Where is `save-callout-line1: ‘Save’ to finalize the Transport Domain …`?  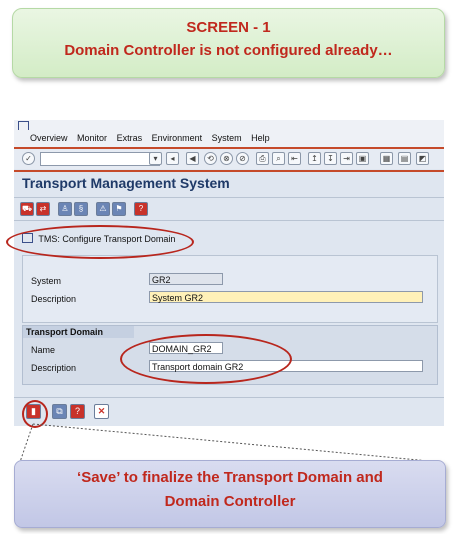 save-callout-line1: ‘Save’ to finalize the Transport Domain … is located at coordinates (230, 477).